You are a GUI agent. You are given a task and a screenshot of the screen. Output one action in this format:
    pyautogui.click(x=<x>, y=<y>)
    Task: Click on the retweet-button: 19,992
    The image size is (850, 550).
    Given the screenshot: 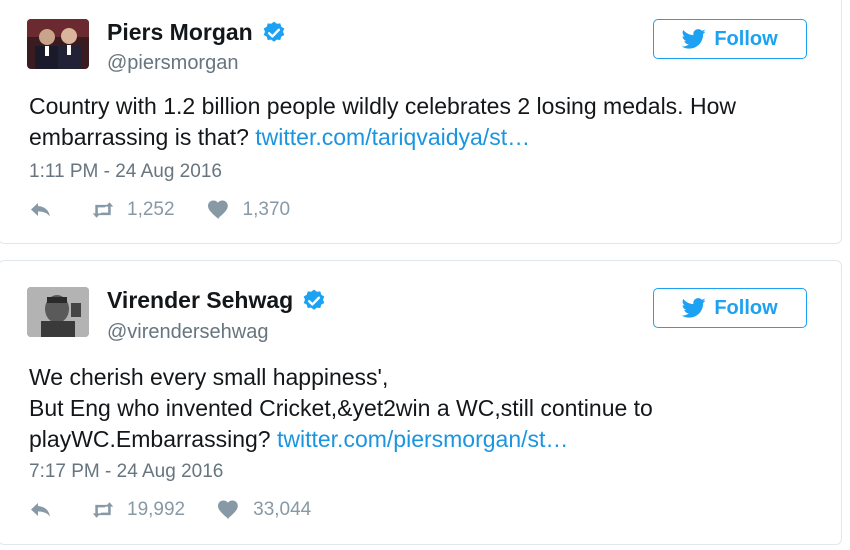 What is the action you would take?
    pyautogui.click(x=138, y=510)
    